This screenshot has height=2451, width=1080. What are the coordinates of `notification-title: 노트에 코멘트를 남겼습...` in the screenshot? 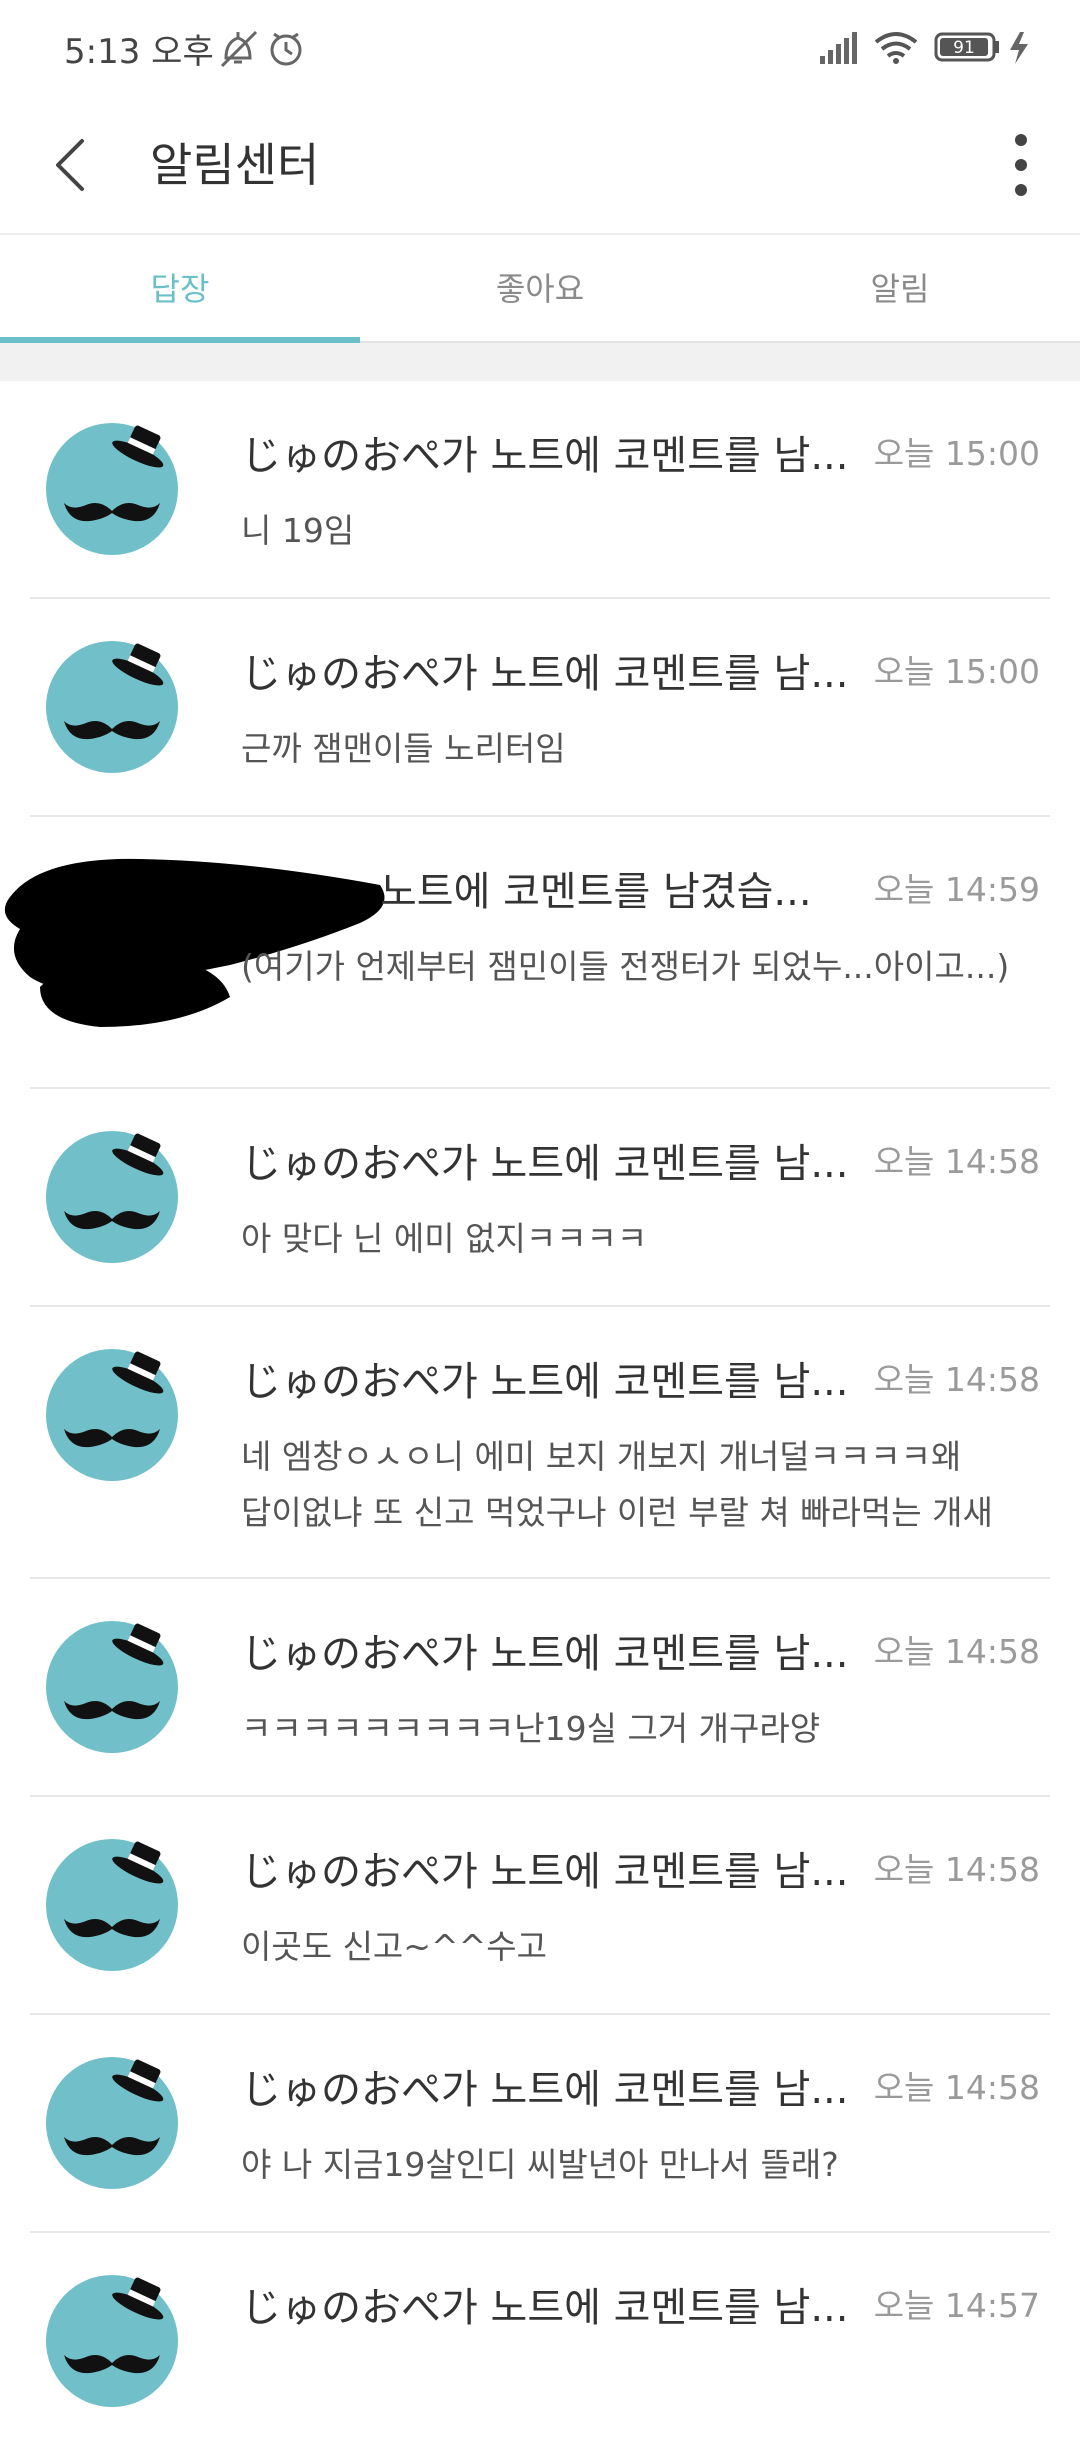 It's located at (596, 892).